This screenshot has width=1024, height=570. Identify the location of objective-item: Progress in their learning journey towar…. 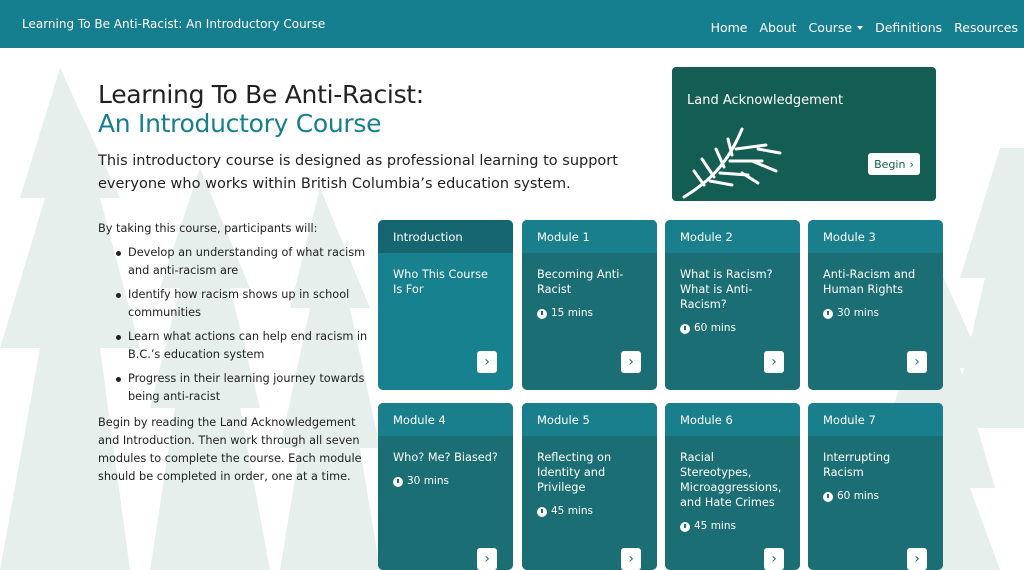
(233, 388).